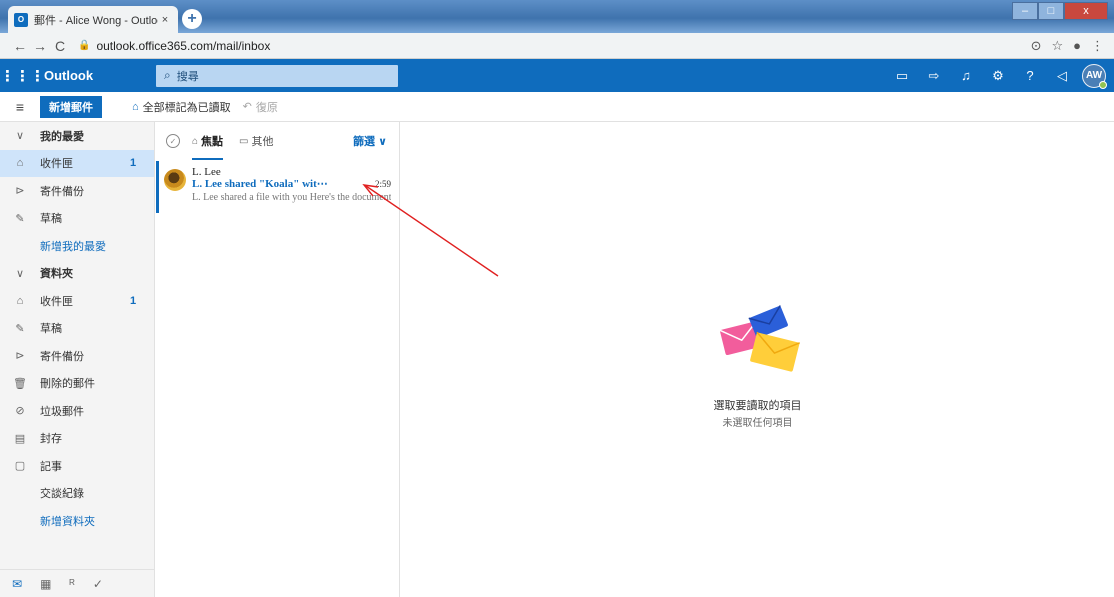 The image size is (1114, 597). I want to click on mail-icon: ✉, so click(17, 584).